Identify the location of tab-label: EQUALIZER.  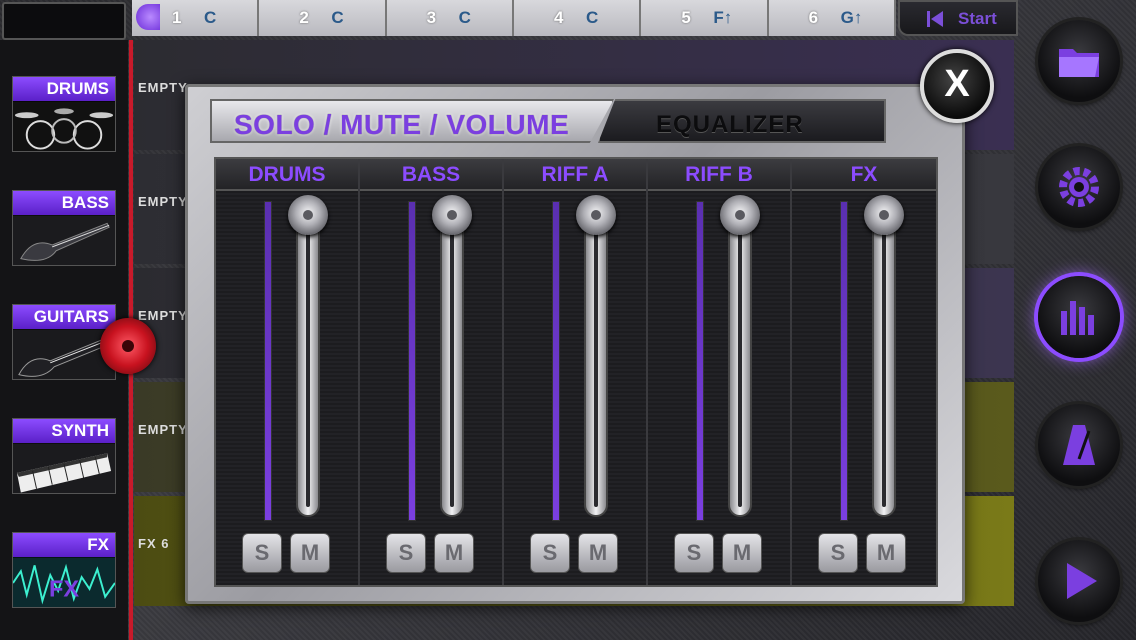
(730, 124).